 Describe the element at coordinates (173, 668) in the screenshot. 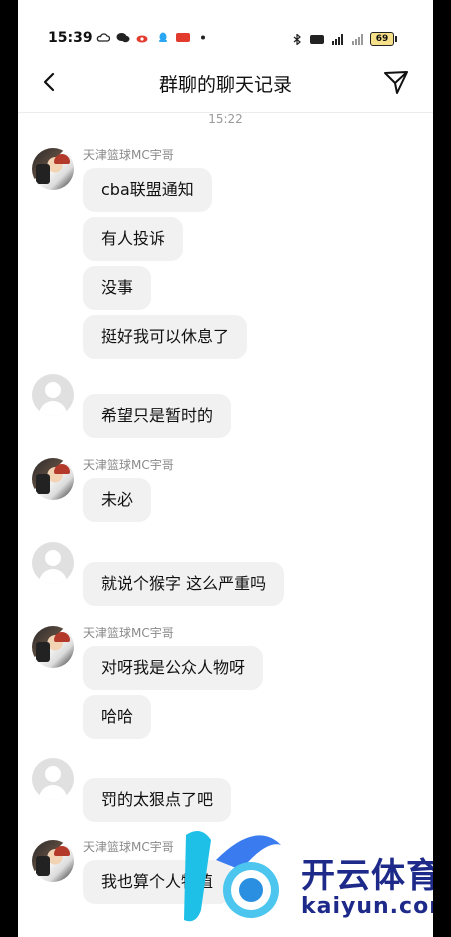

I see `message-bubble: 对呀我是公众人物呀` at that location.